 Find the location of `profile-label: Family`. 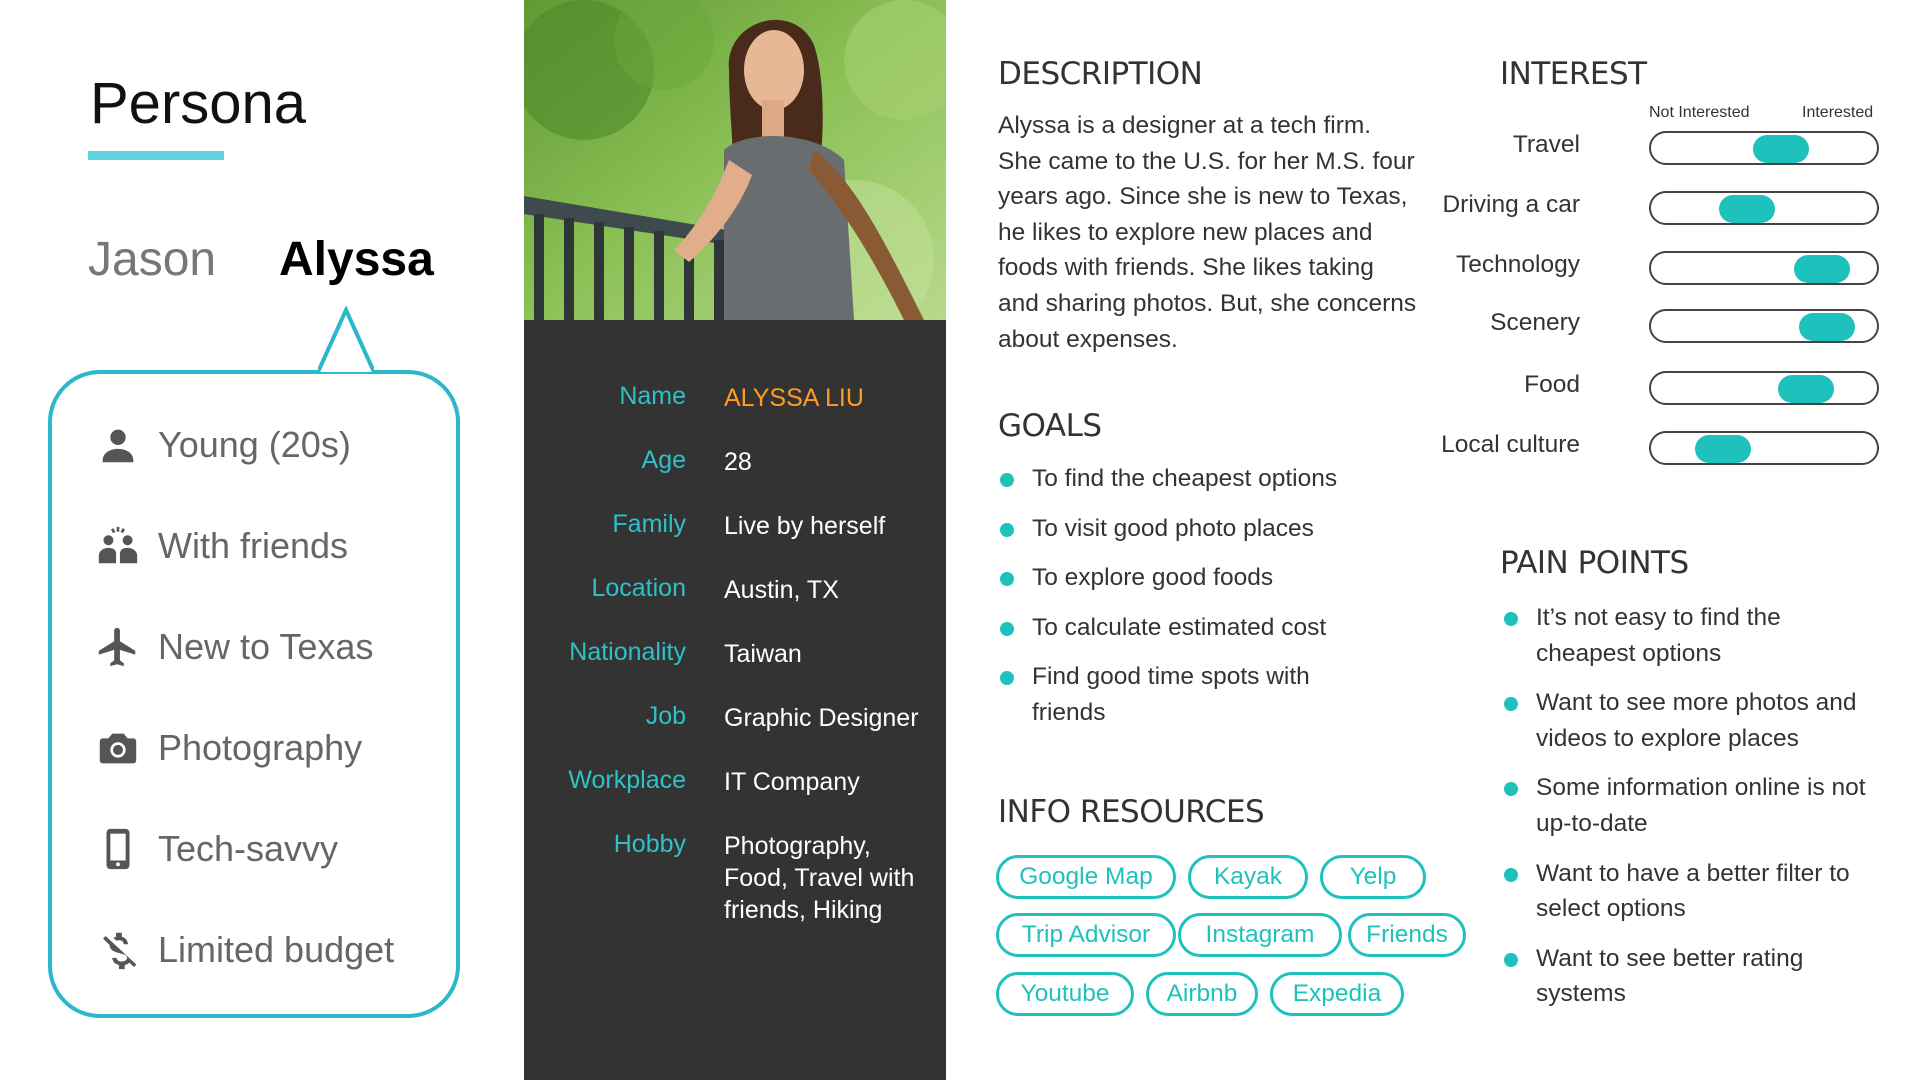

profile-label: Family is located at coordinates (649, 524).